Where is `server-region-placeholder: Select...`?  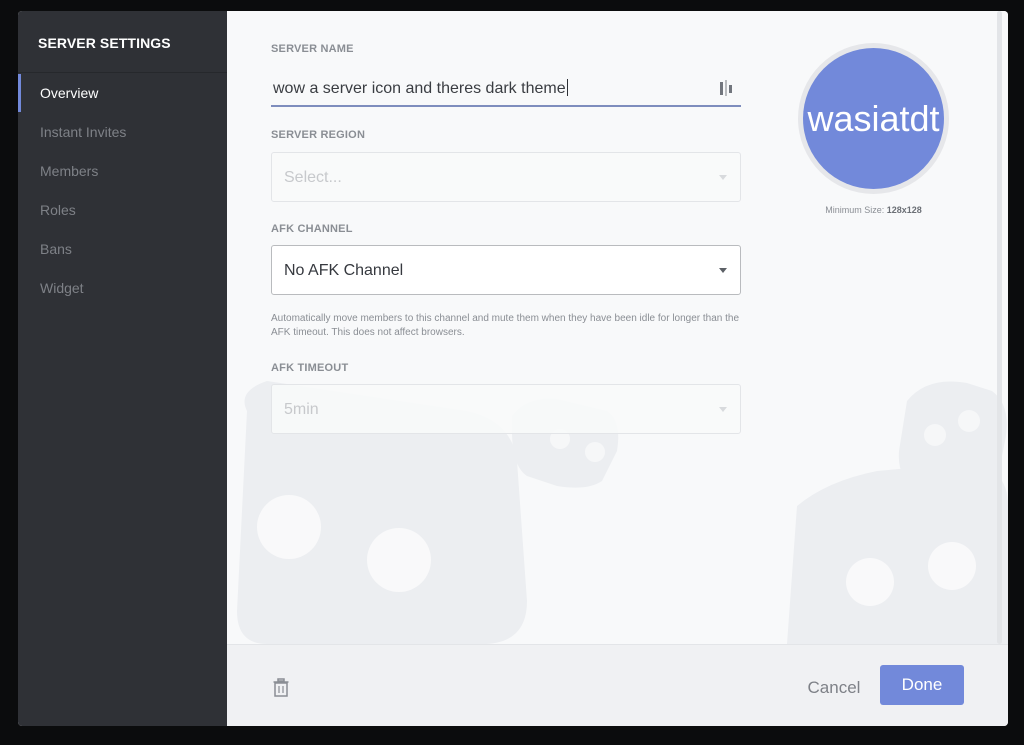
server-region-placeholder: Select... is located at coordinates (313, 177).